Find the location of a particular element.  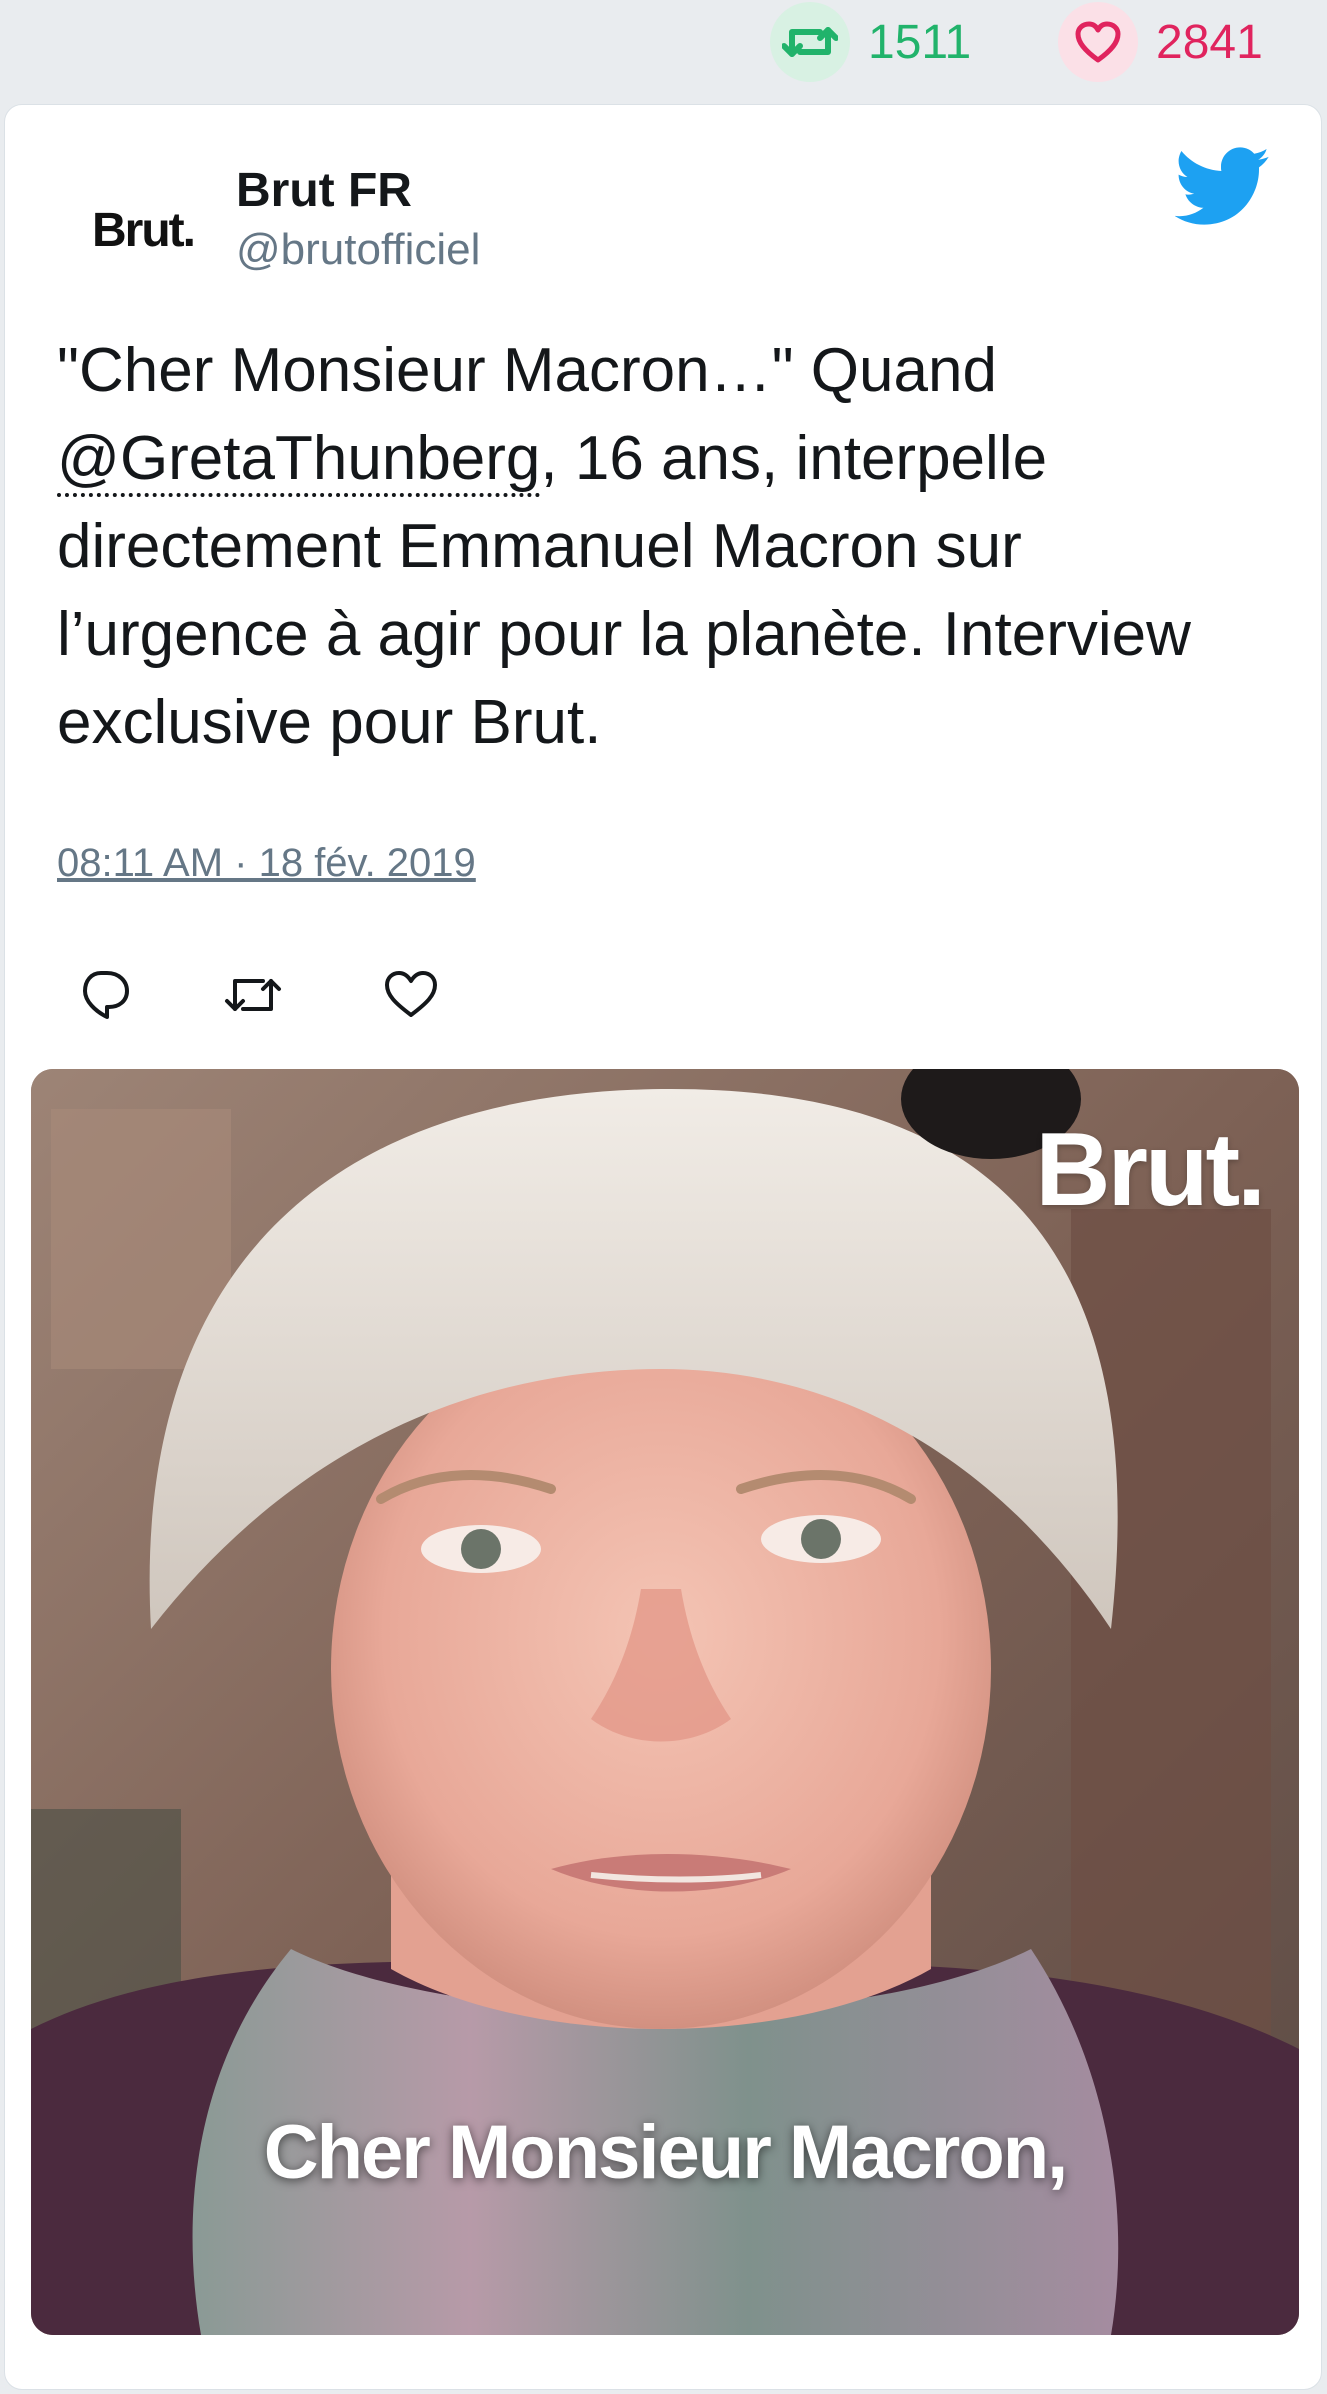

mention-link: @GretaThunberg is located at coordinates (299, 460).